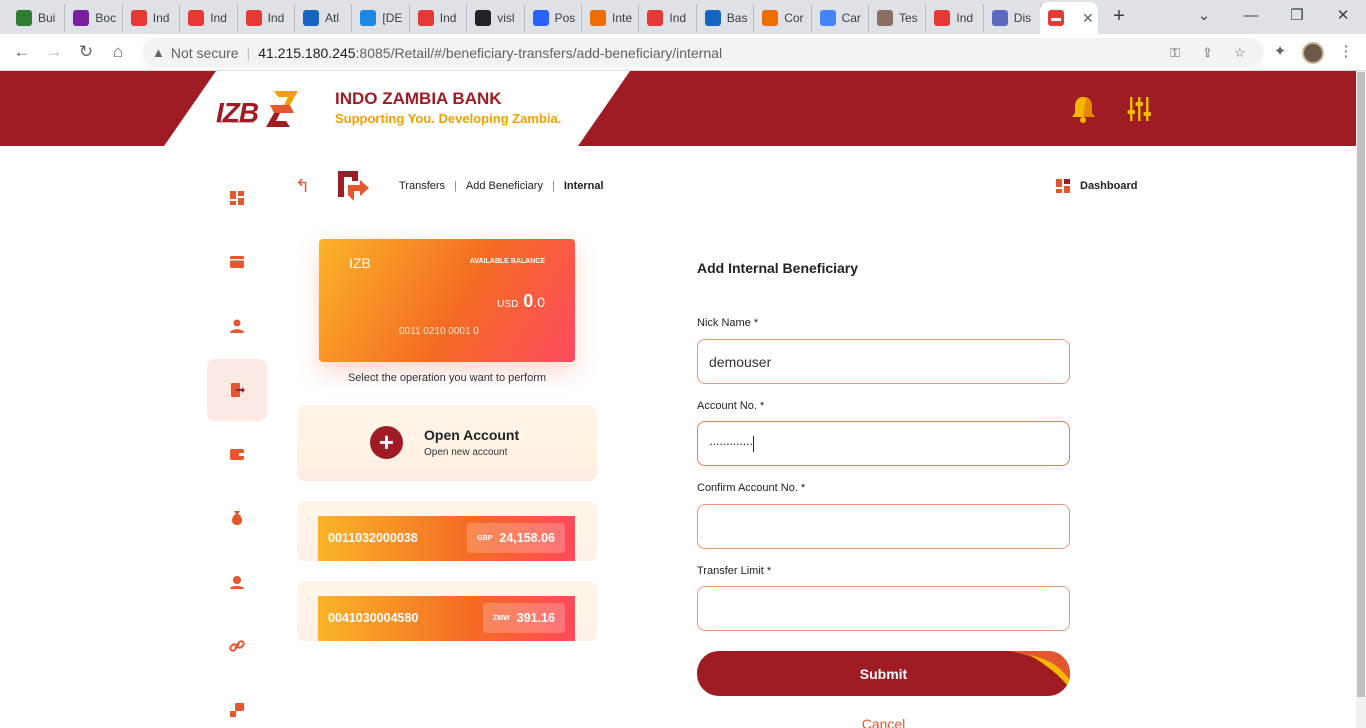 The width and height of the screenshot is (1366, 728). I want to click on confirm-account-input, so click(883, 526).